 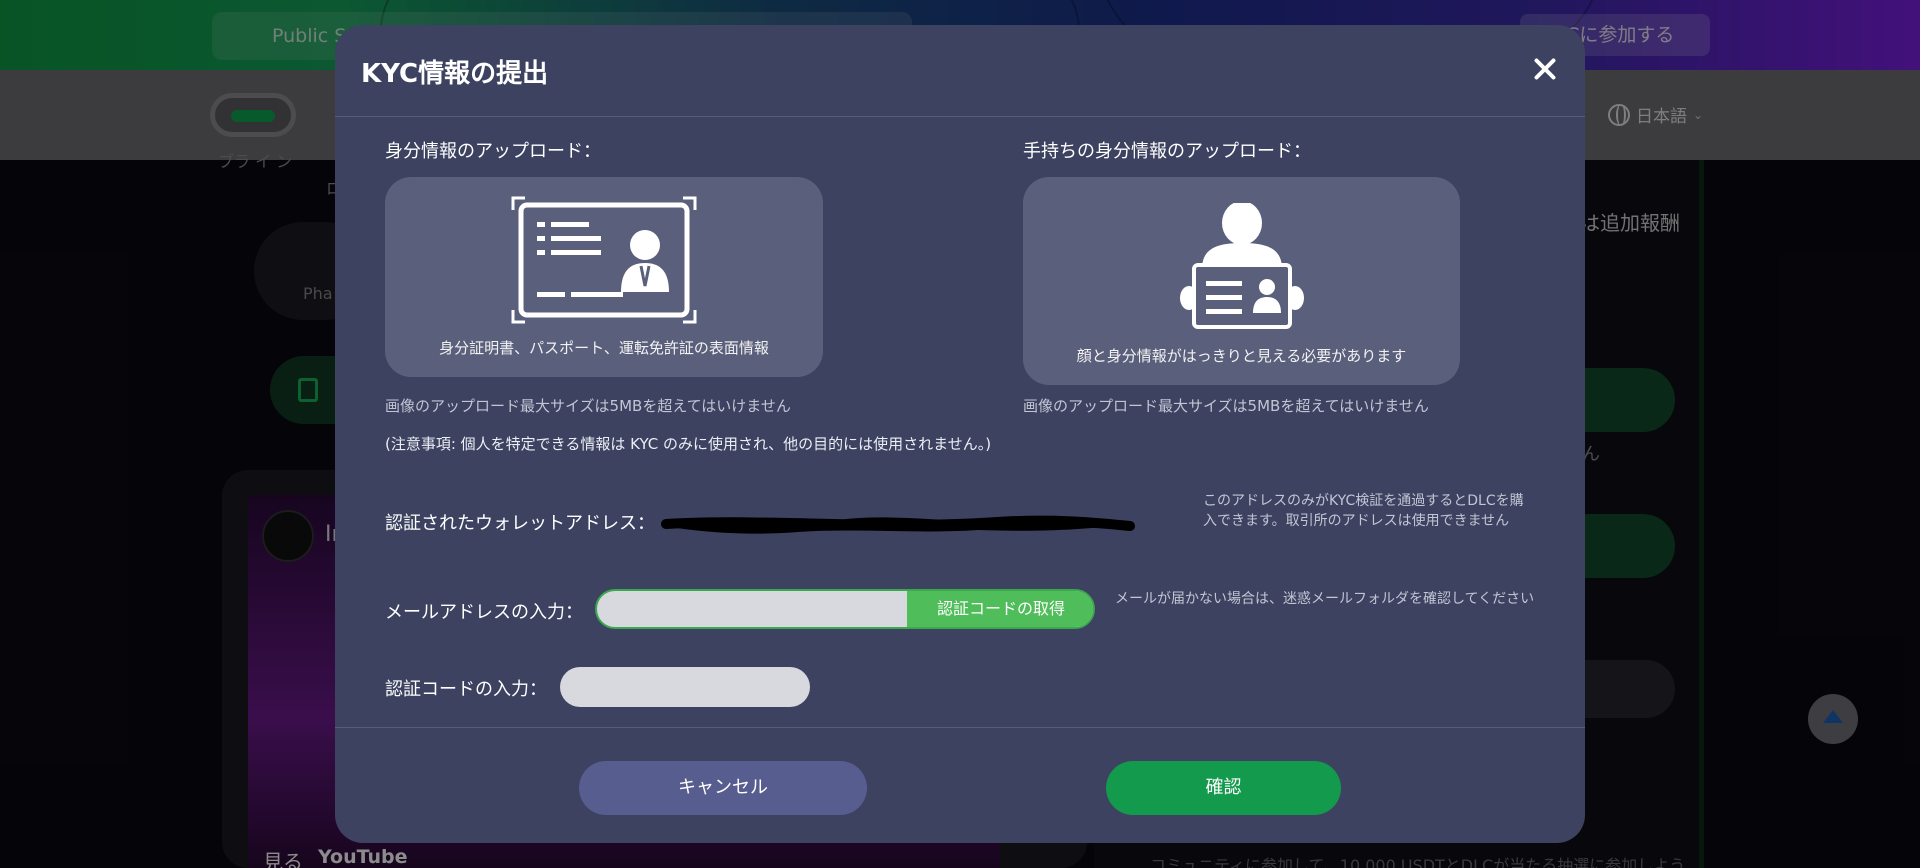 I want to click on confirm-button: 確認, so click(x=1223, y=788).